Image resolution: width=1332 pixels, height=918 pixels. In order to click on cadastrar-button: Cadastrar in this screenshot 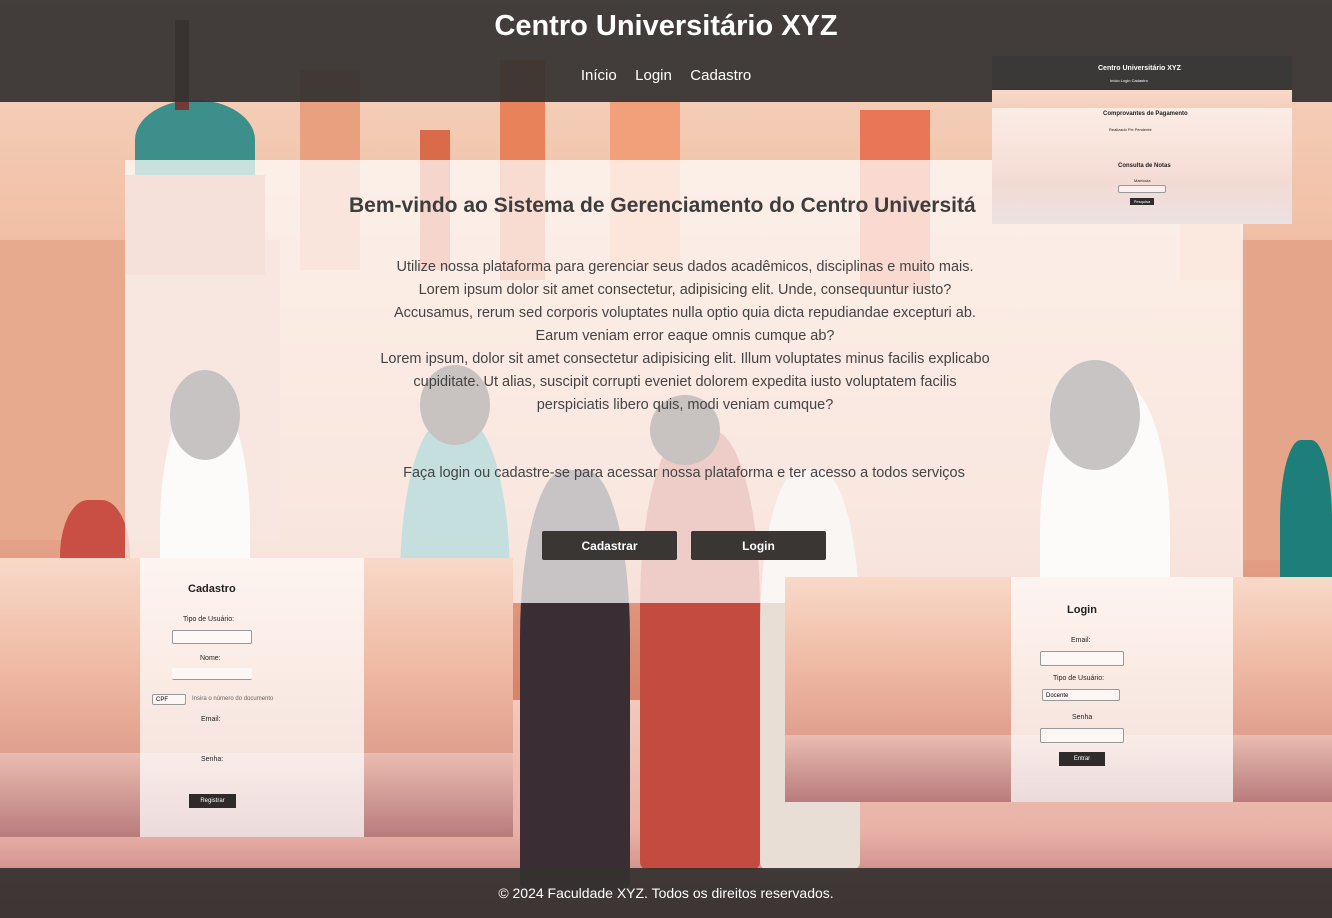, I will do `click(609, 545)`.